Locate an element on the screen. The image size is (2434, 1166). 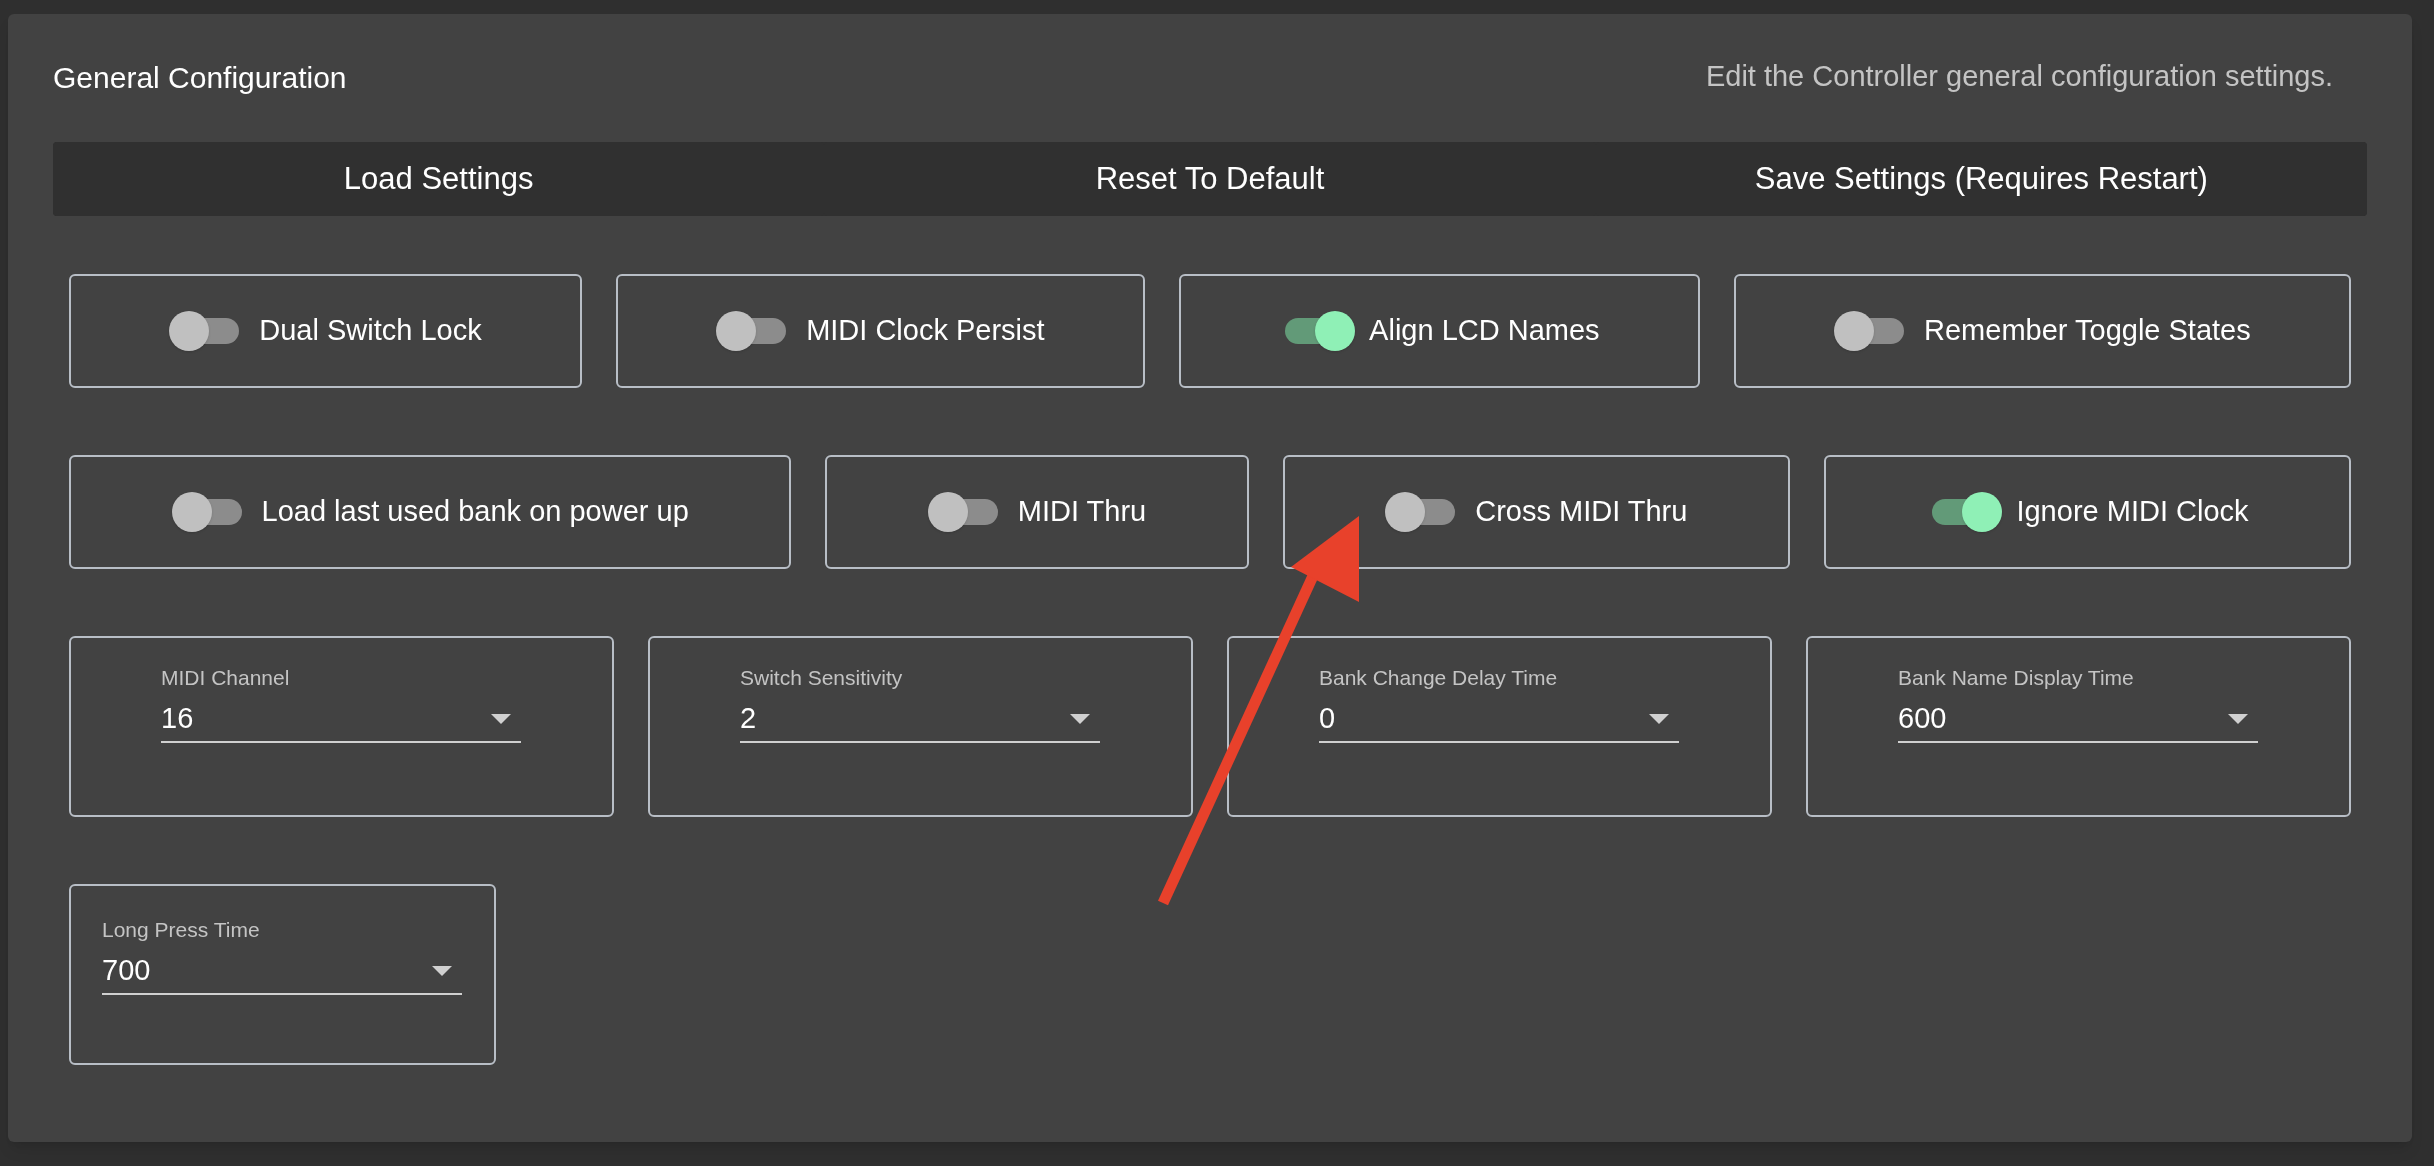
panel-description: Edit the Controller general configuration settings. is located at coordinates (2019, 77).